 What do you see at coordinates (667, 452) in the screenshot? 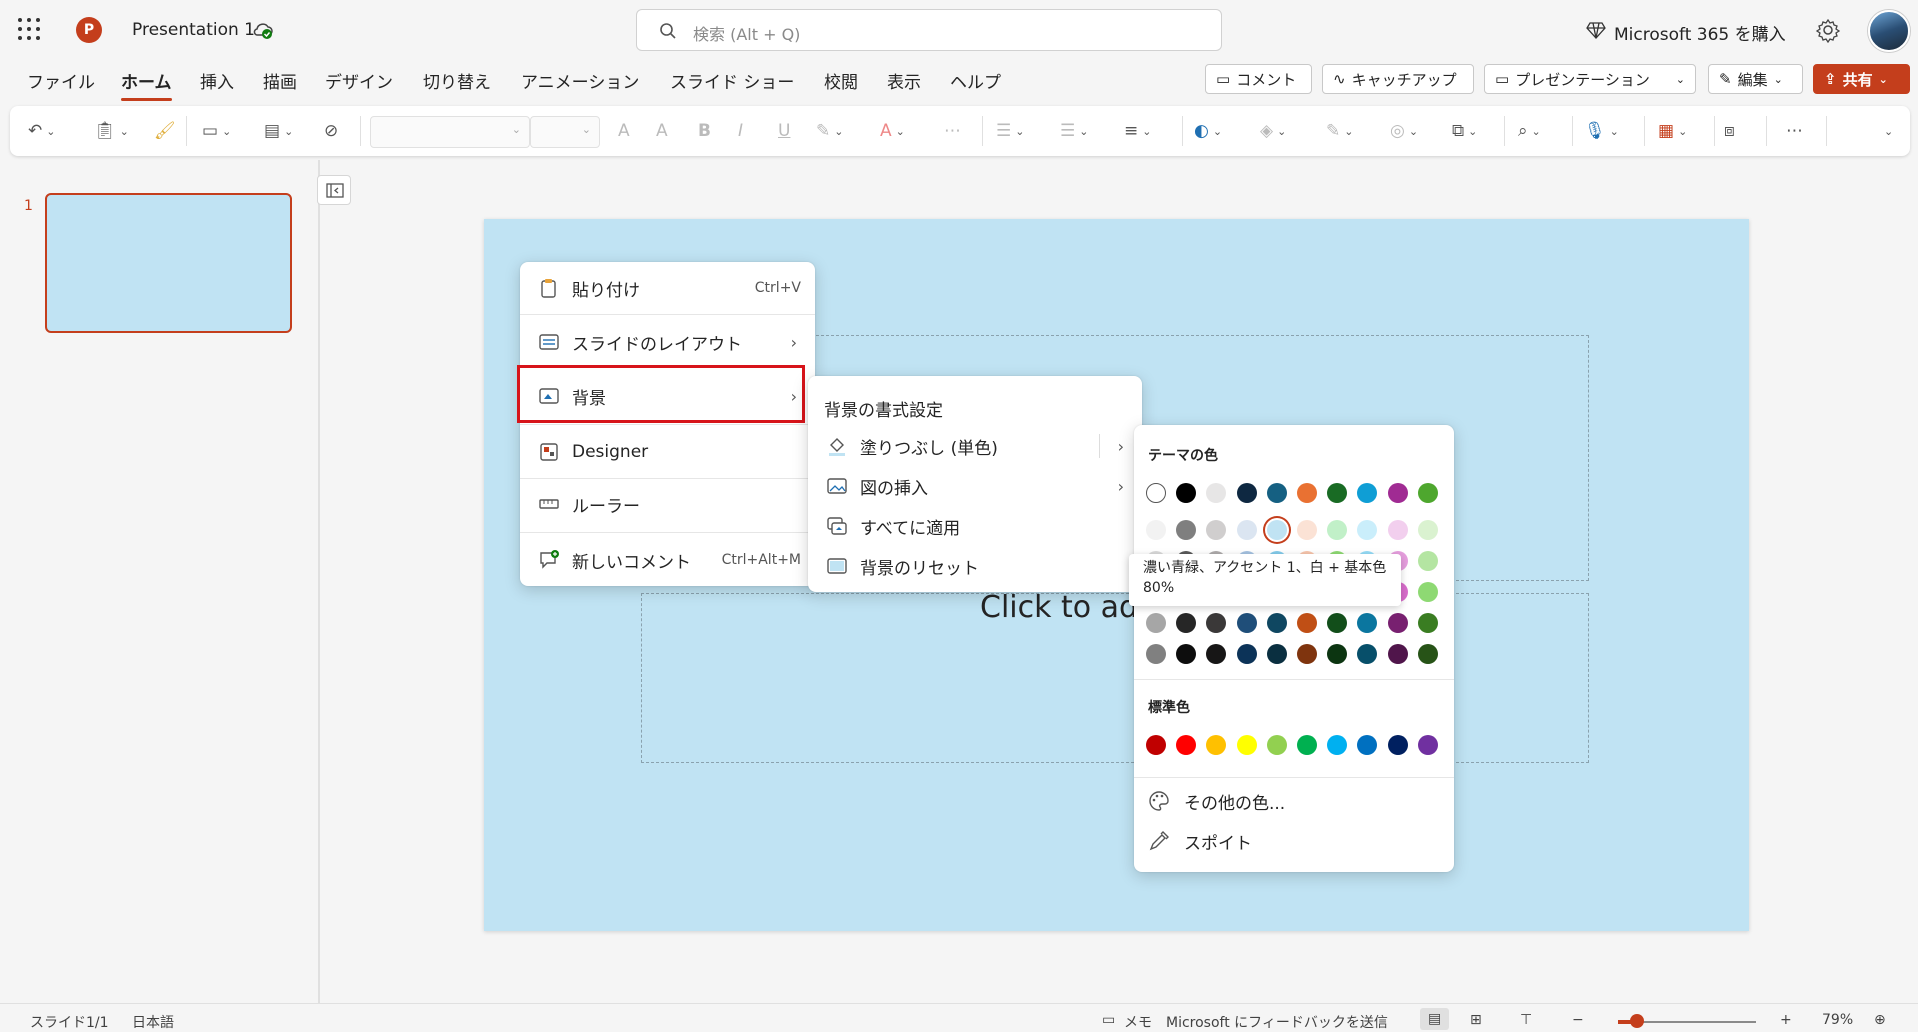
I see `menu-item-designer: Designer` at bounding box center [667, 452].